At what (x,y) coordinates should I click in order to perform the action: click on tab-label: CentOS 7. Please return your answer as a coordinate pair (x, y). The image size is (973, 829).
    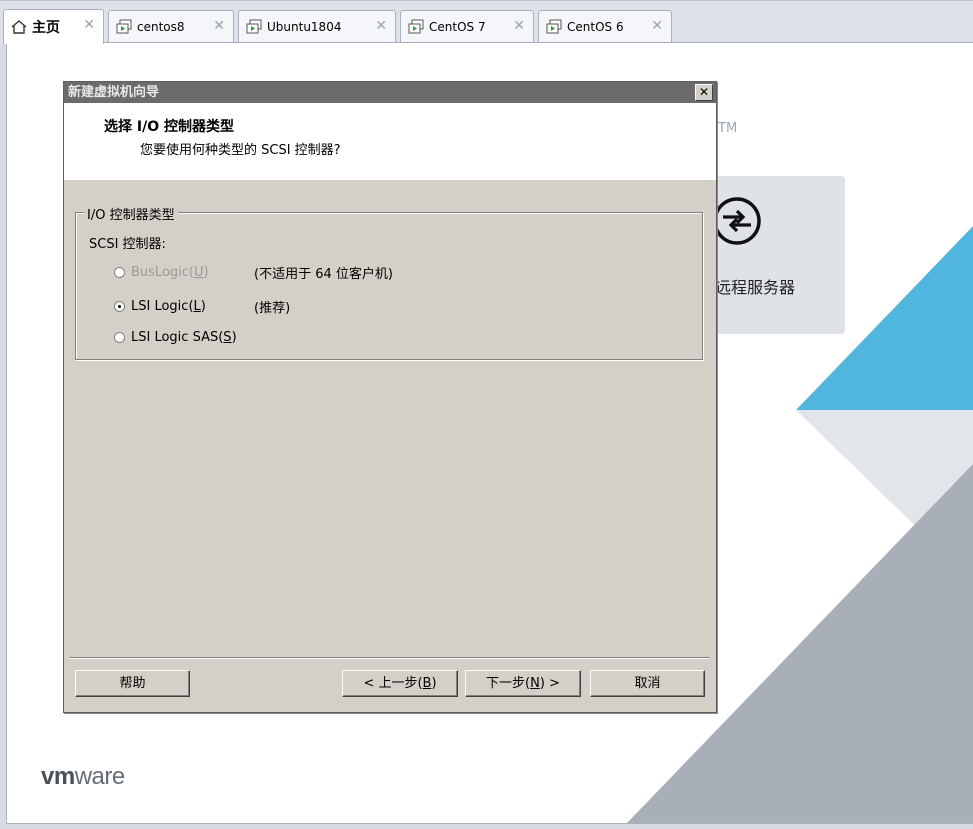
    Looking at the image, I should click on (457, 26).